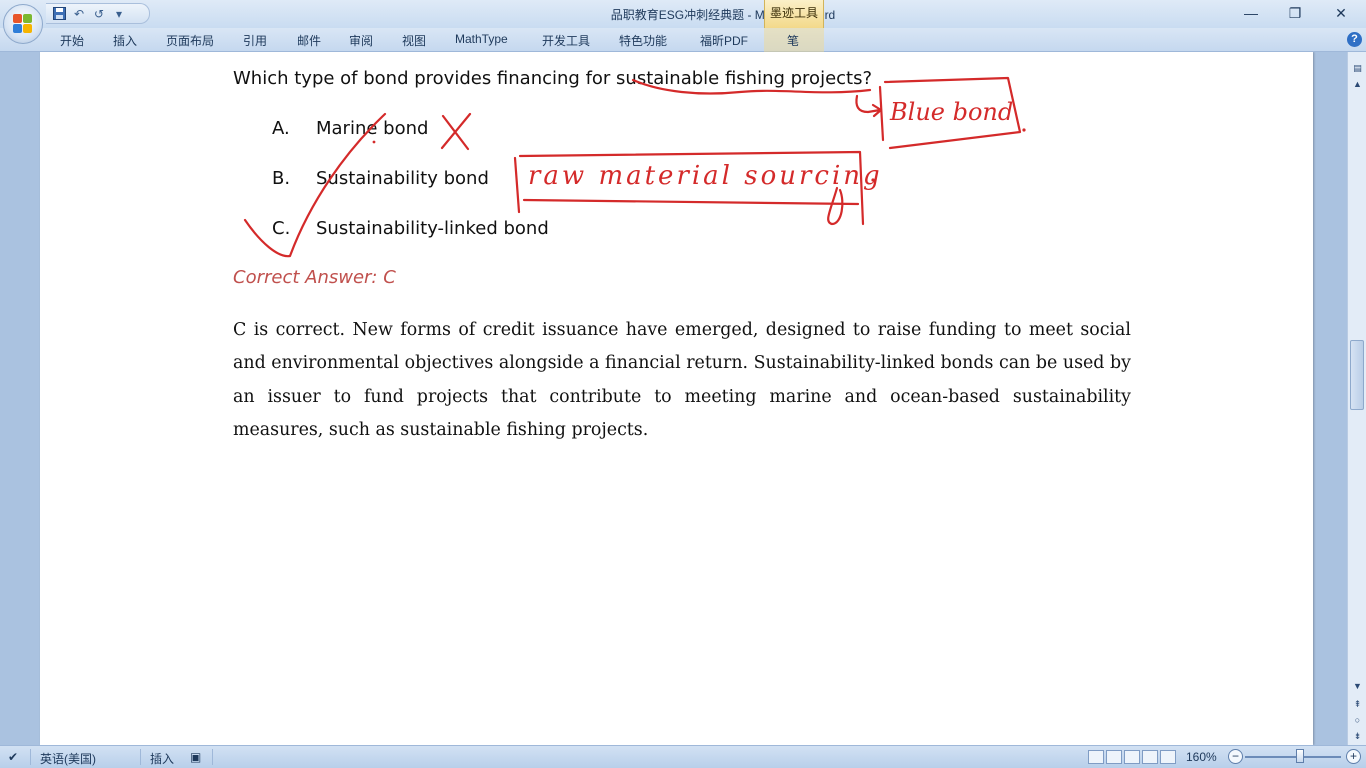 The width and height of the screenshot is (1366, 768). What do you see at coordinates (1357, 84) in the screenshot?
I see `scroll-up-icon: ▲` at bounding box center [1357, 84].